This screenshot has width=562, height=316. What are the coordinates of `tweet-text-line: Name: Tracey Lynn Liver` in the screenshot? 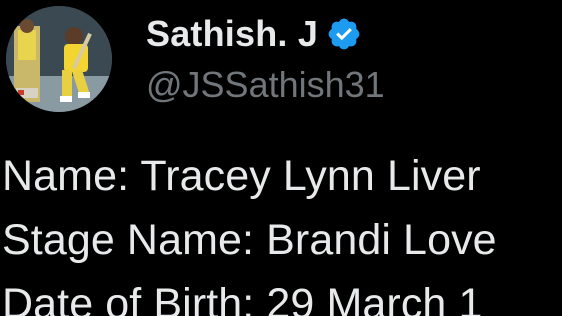 It's located at (241, 176).